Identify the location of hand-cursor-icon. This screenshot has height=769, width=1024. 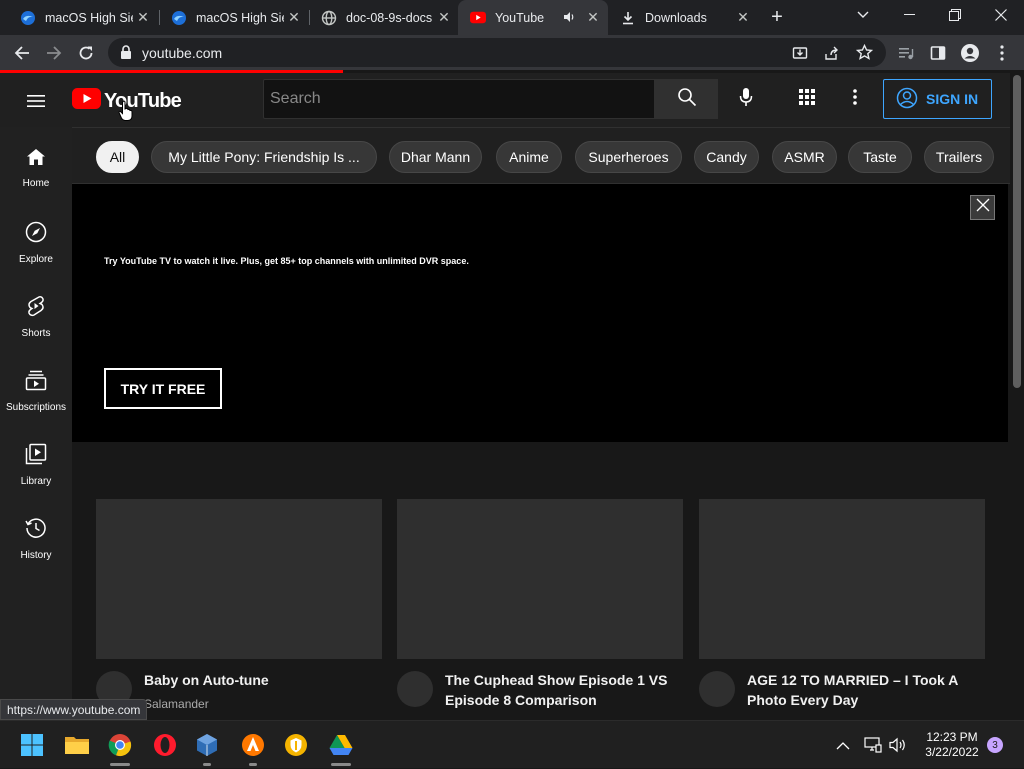
(126, 113).